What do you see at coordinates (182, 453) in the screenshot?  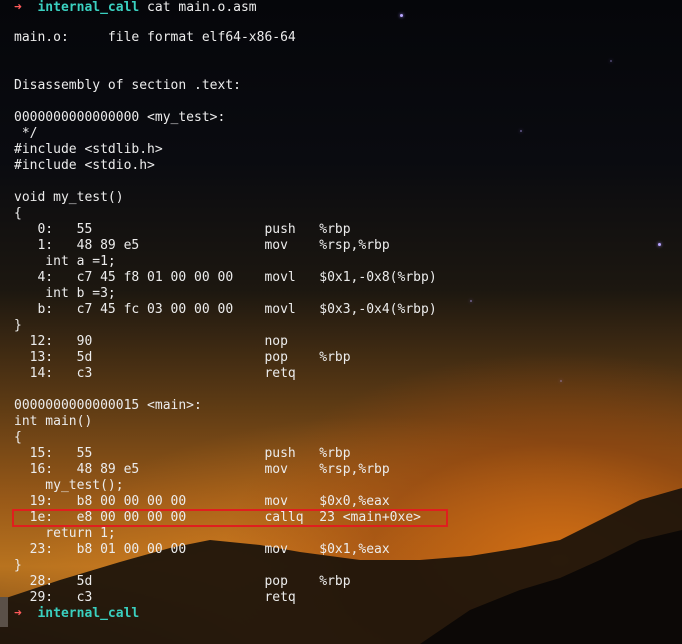 I see `output-line: 15: 55 push %rbp` at bounding box center [182, 453].